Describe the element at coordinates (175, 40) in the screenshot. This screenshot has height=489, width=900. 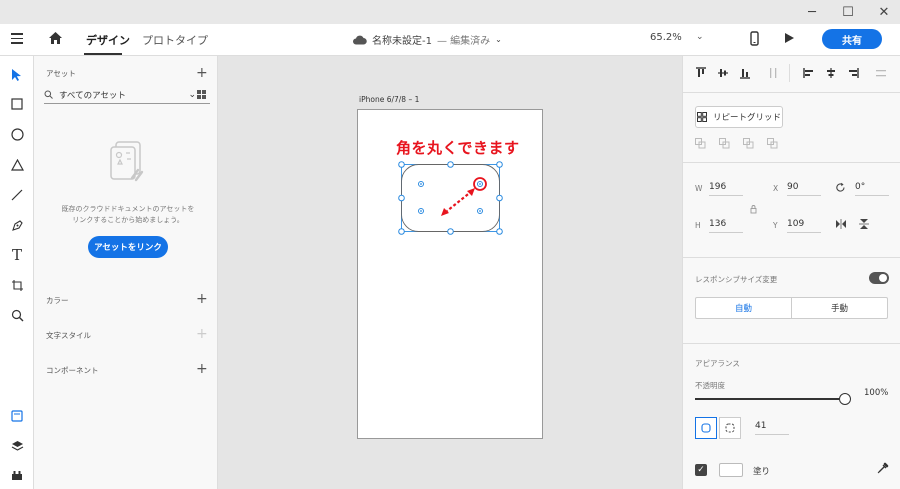
I see `tab-prototype: プロトタイプ` at that location.